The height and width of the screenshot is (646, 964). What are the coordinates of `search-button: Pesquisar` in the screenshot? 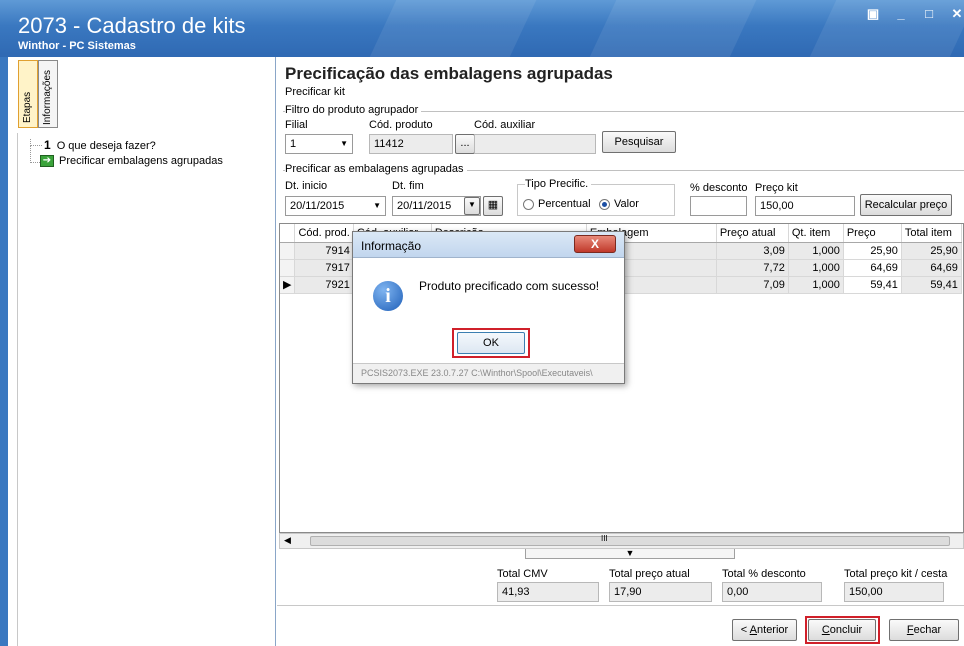 It's located at (639, 142).